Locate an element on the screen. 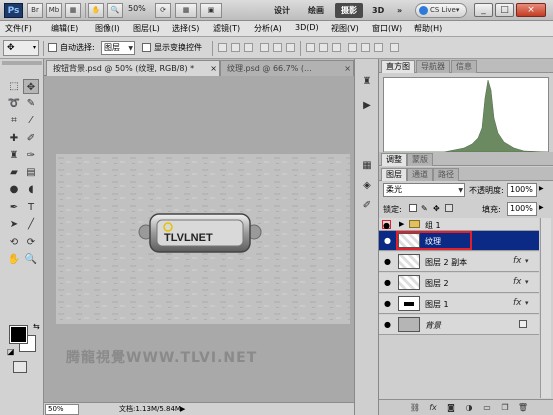 The image size is (553, 415). menu-select: 选择(S) is located at coordinates (185, 28).